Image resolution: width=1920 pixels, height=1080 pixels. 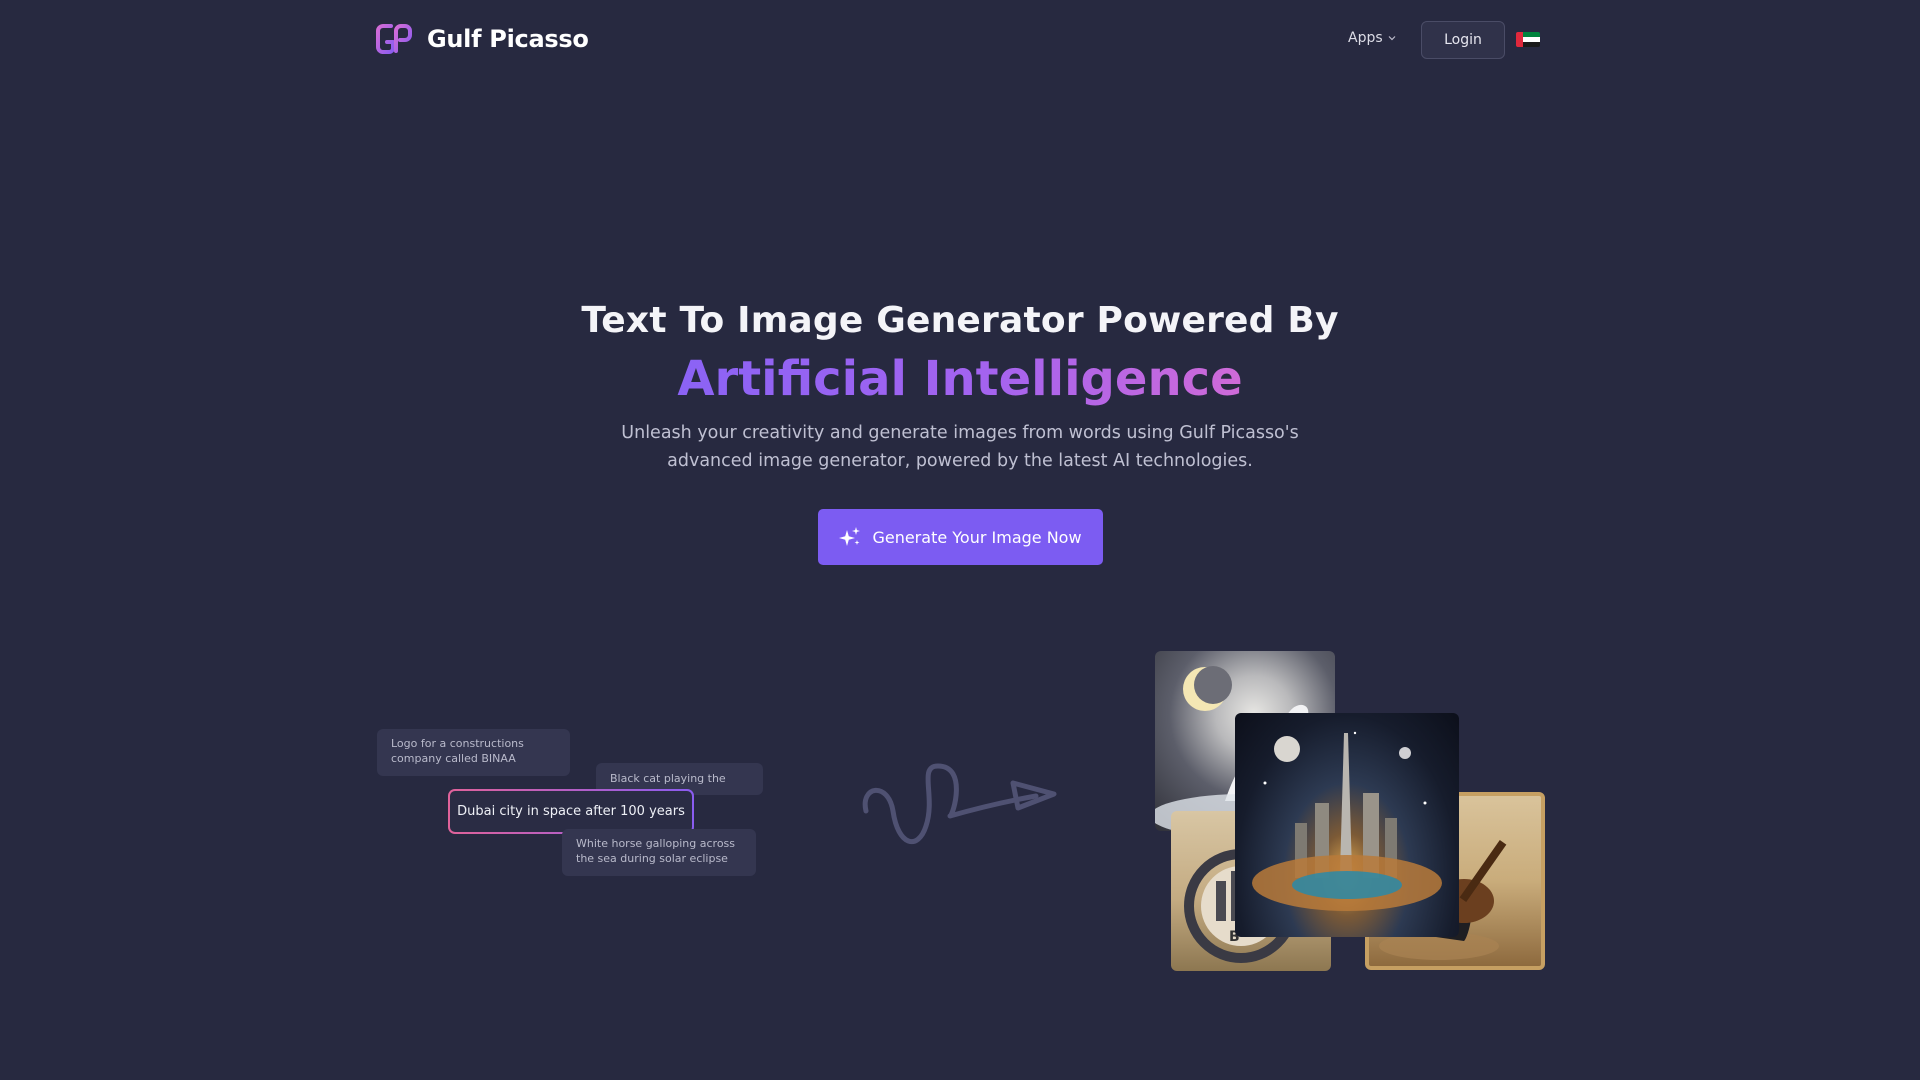 What do you see at coordinates (1365, 38) in the screenshot?
I see `apps-label: Apps` at bounding box center [1365, 38].